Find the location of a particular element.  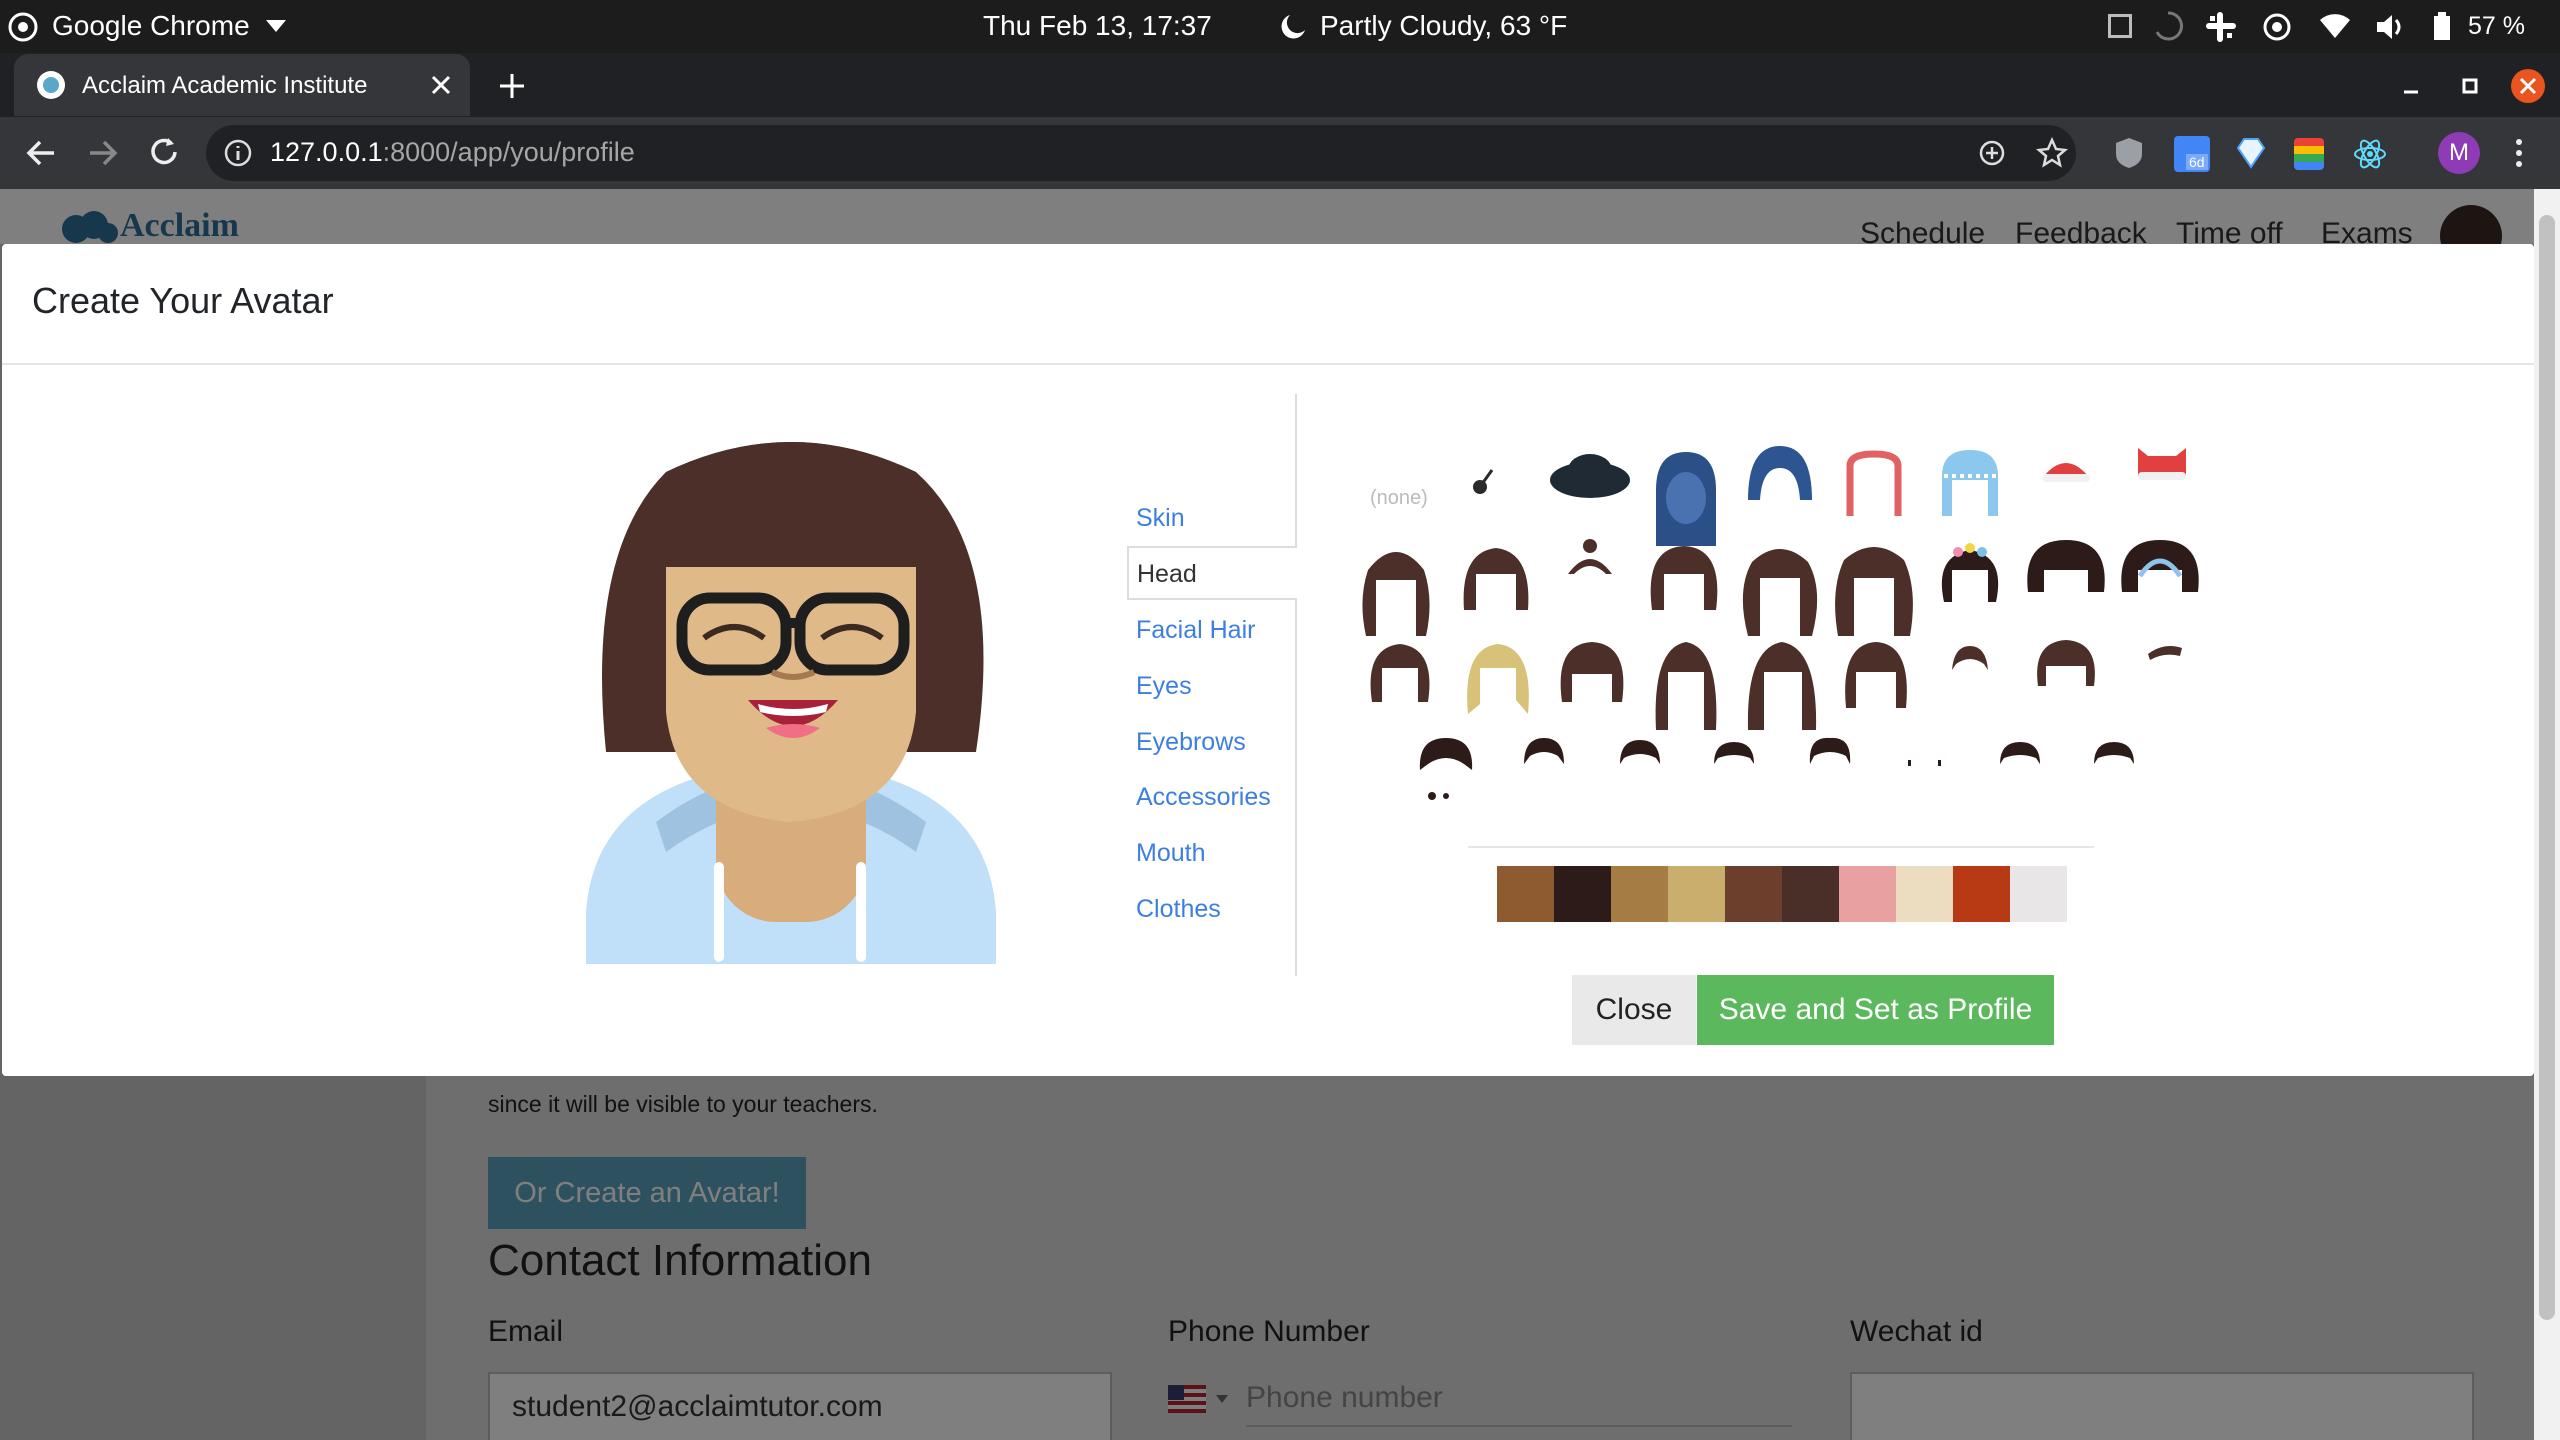

head-option-santa-hat is located at coordinates (2066, 480).